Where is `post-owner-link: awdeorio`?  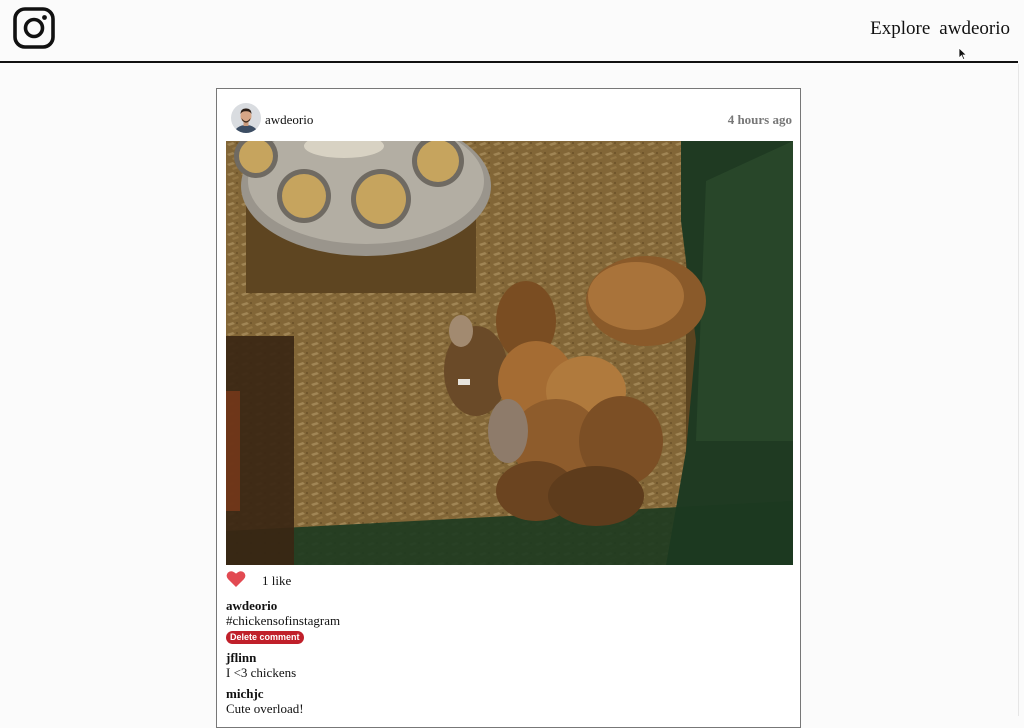 post-owner-link: awdeorio is located at coordinates (289, 120).